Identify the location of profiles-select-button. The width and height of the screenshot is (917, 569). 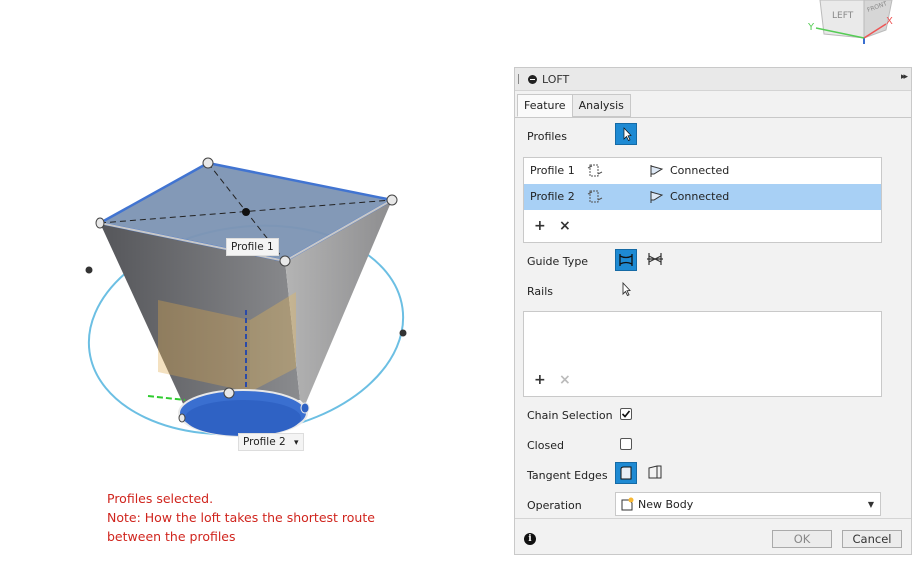
(626, 134).